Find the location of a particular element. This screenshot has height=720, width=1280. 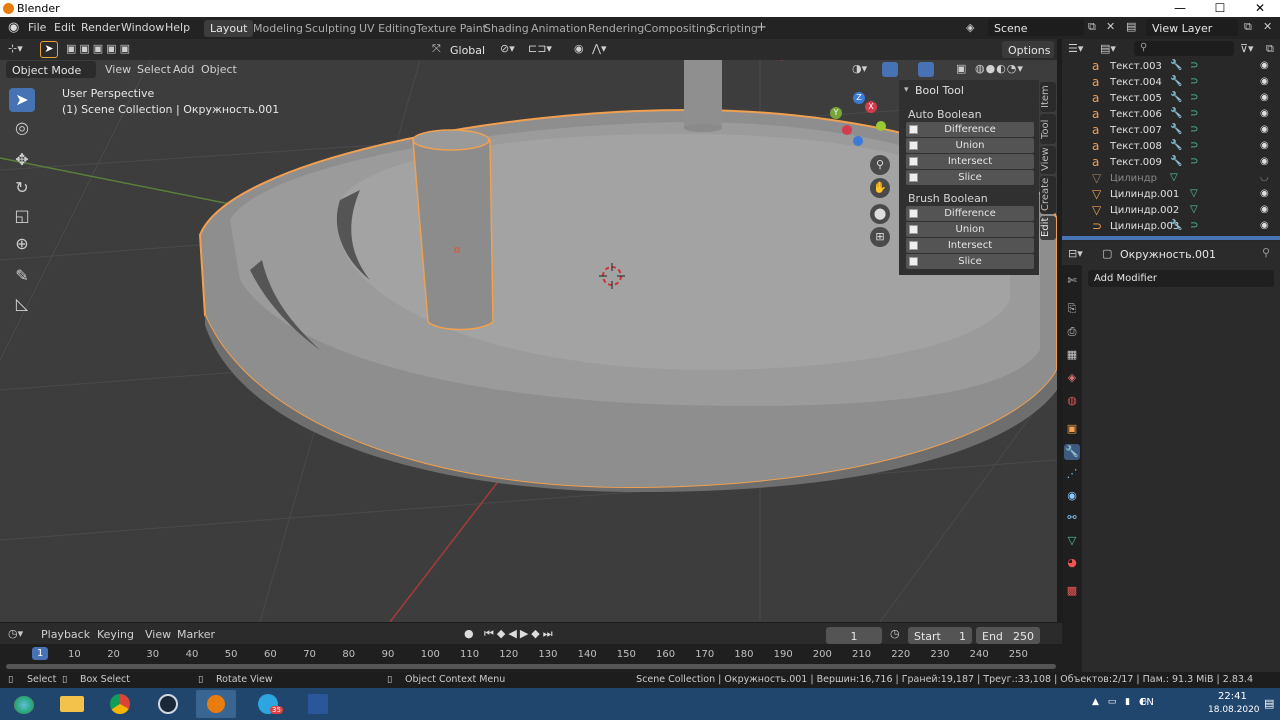

scene-icon: ◈ is located at coordinates (970, 27).